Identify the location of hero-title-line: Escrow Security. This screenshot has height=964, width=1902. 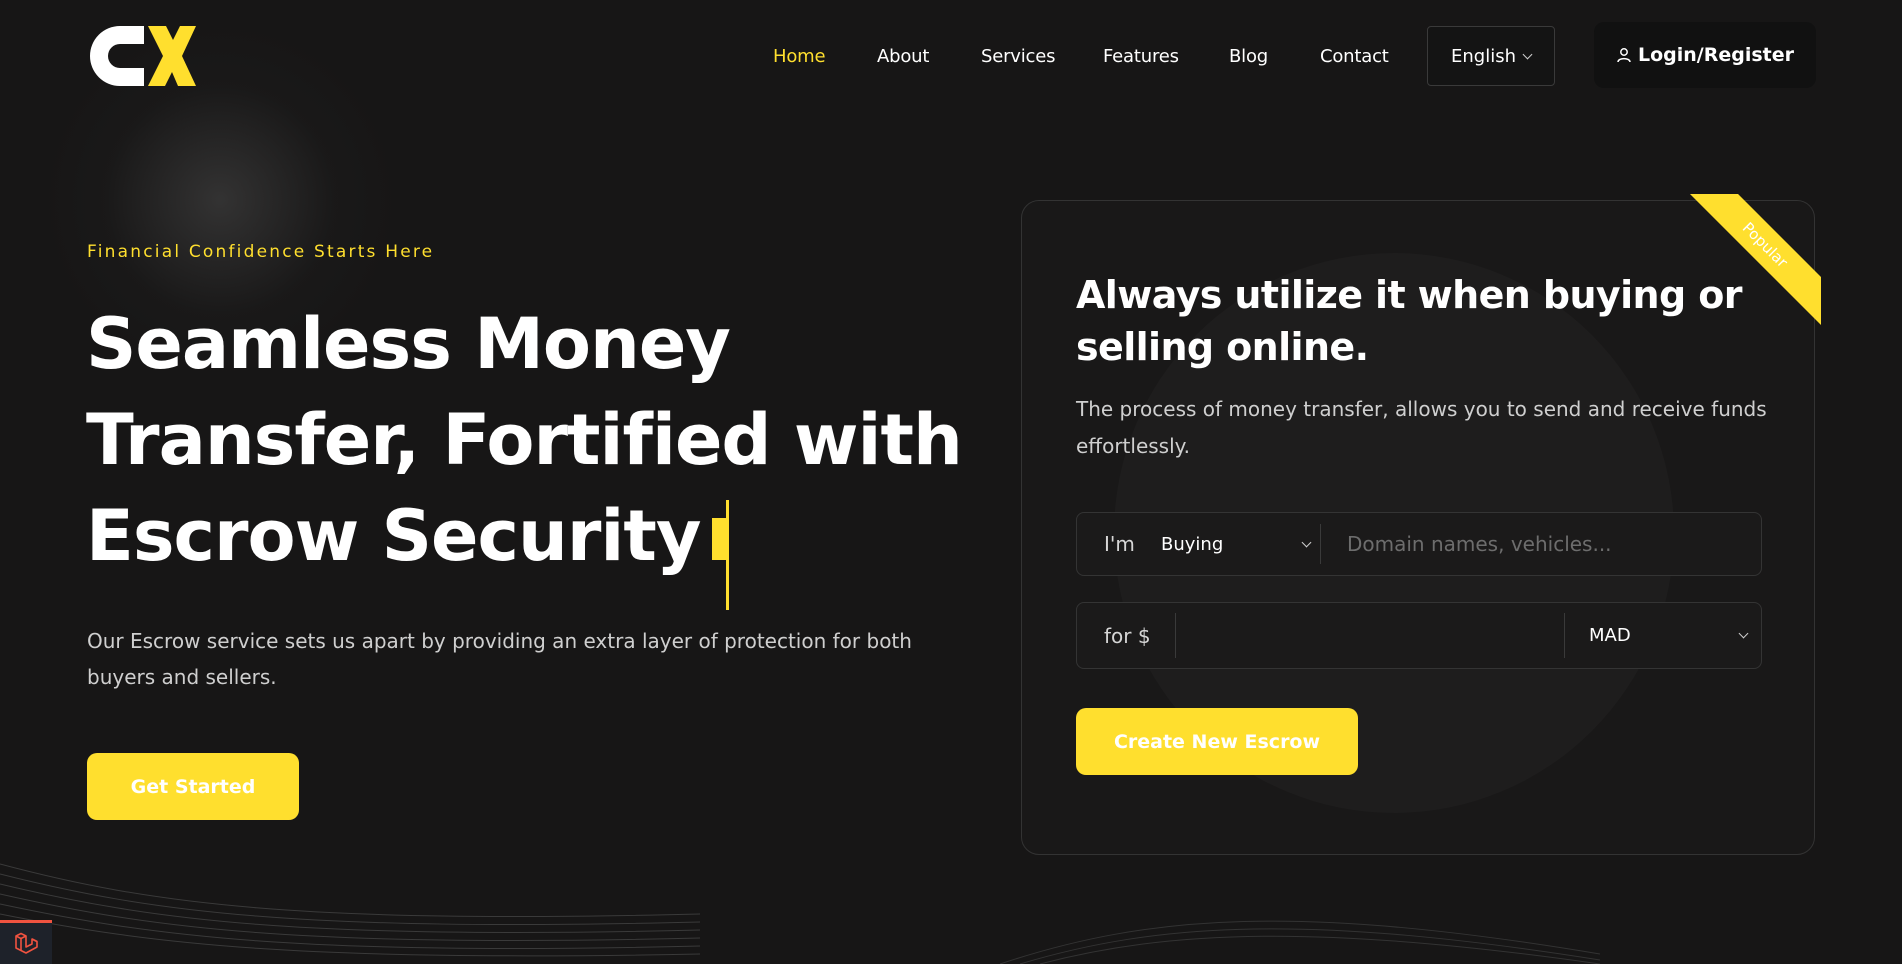
(536, 549).